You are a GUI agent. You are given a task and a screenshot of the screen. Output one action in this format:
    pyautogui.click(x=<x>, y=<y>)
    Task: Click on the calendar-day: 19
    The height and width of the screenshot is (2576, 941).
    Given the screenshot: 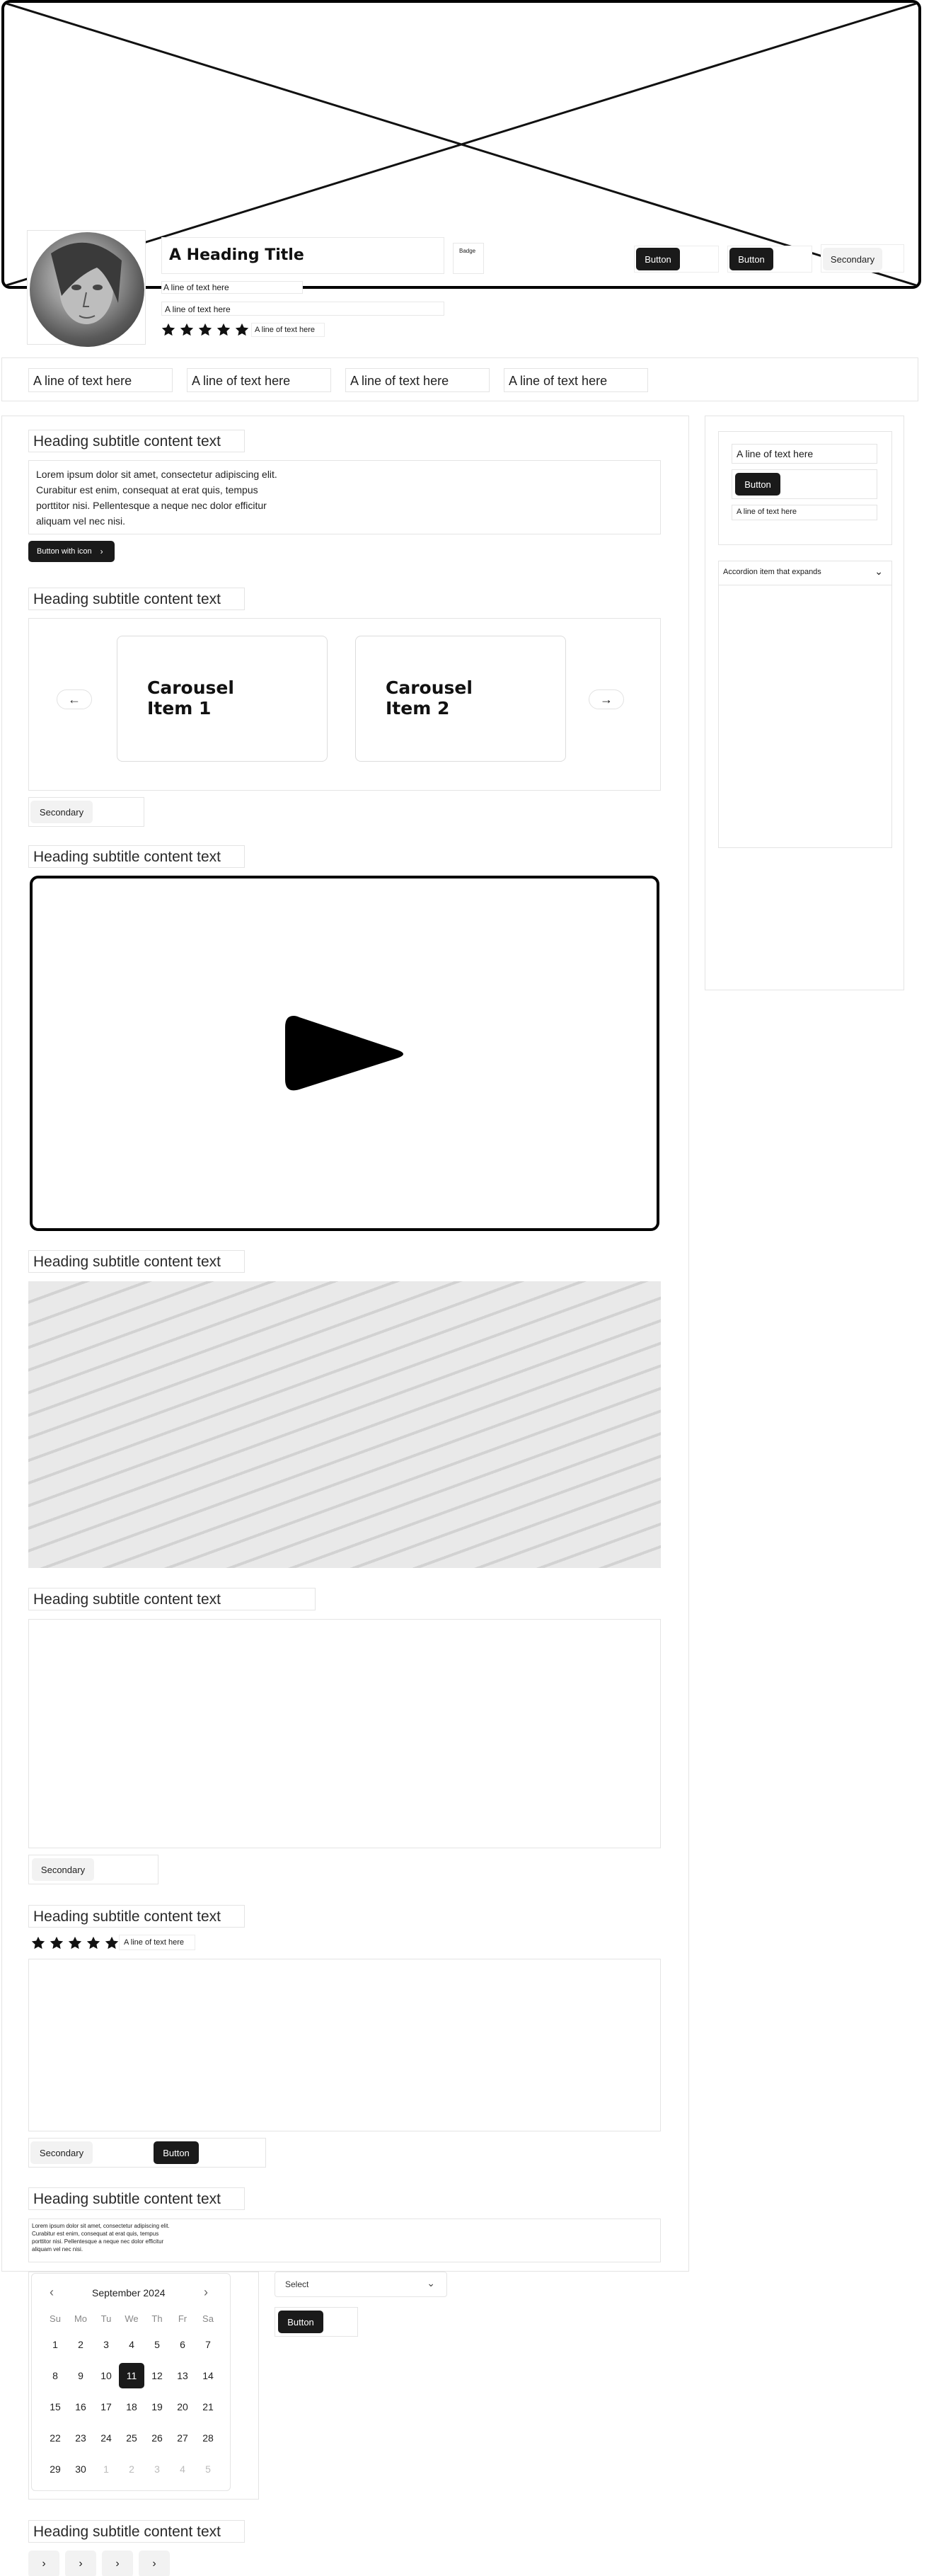 What is the action you would take?
    pyautogui.click(x=157, y=2407)
    